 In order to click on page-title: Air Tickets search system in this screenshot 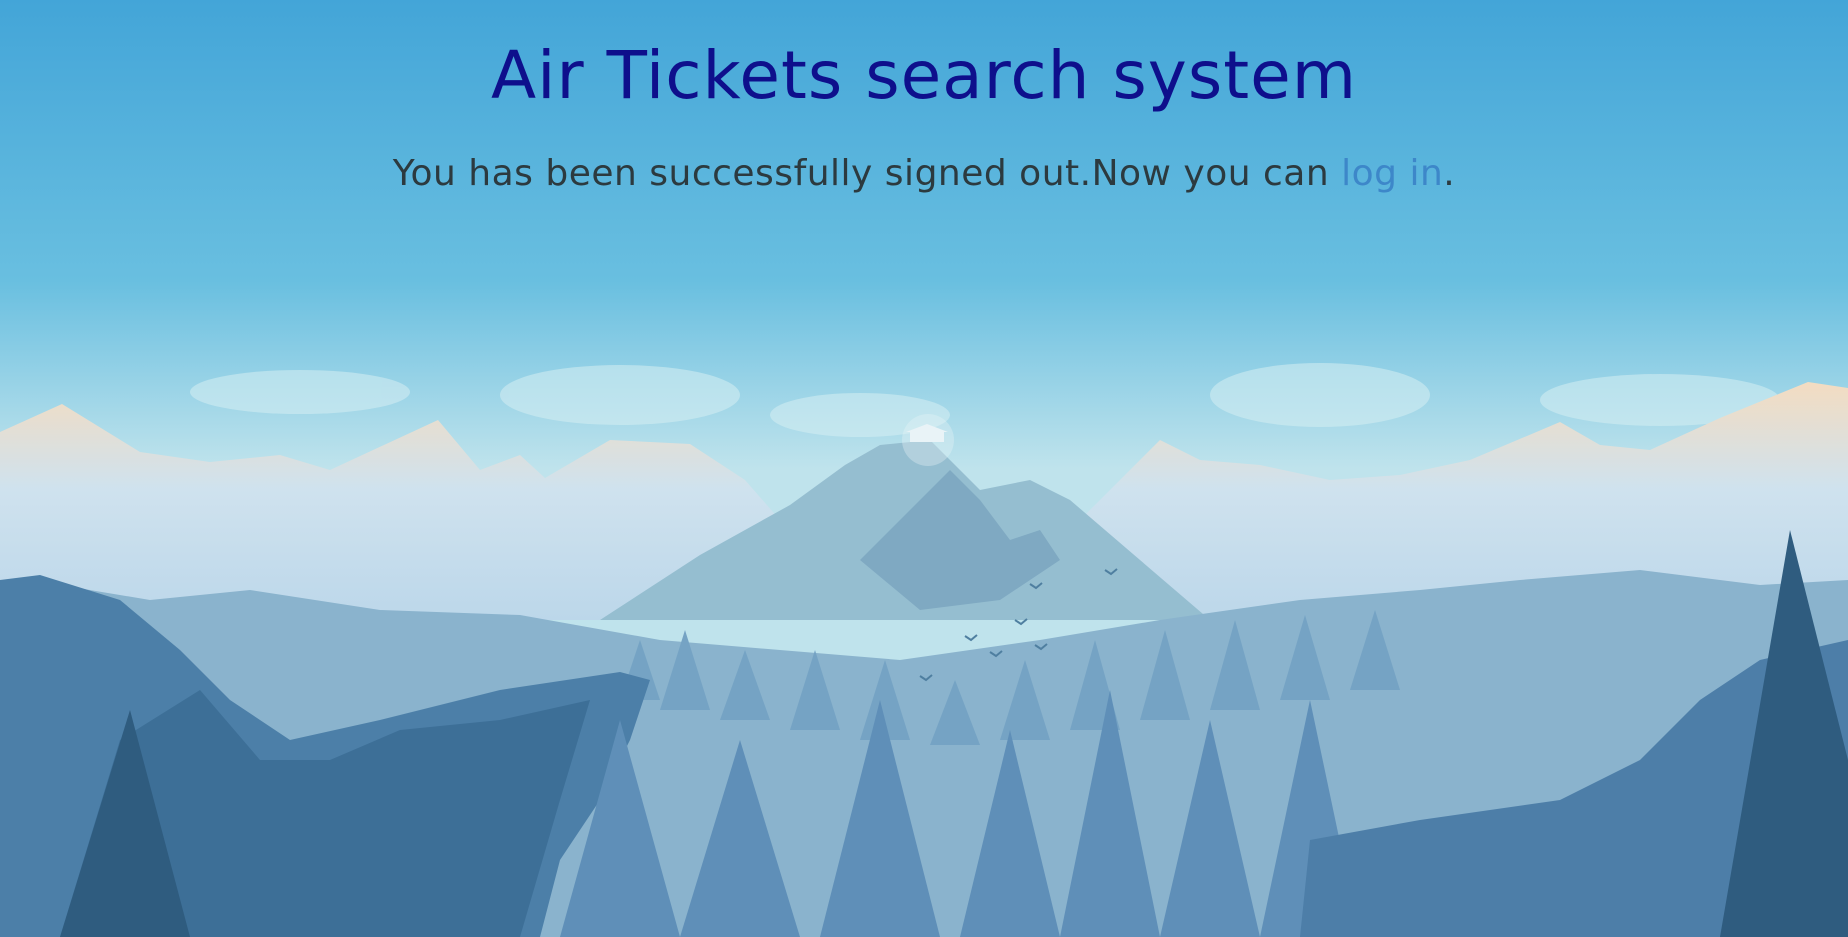, I will do `click(924, 75)`.